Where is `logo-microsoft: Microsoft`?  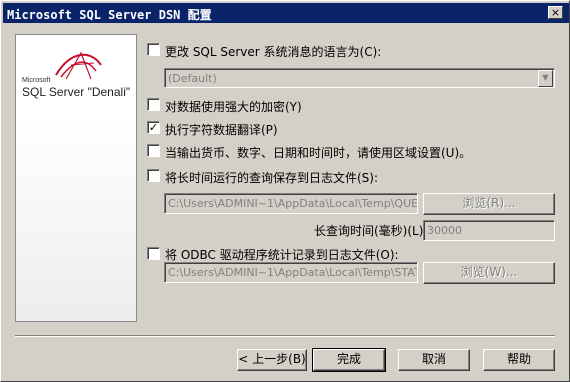
logo-microsoft: Microsoft is located at coordinates (36, 80).